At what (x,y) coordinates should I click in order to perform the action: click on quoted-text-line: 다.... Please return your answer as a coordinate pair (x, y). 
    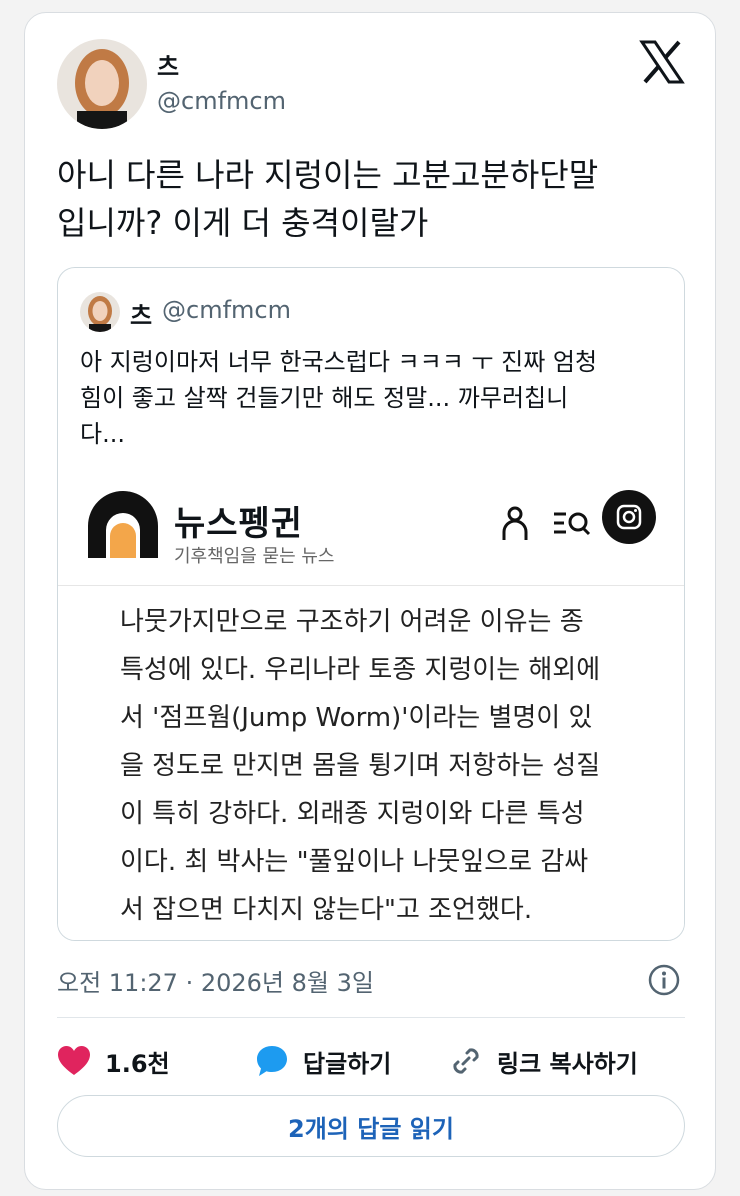
    Looking at the image, I should click on (102, 434).